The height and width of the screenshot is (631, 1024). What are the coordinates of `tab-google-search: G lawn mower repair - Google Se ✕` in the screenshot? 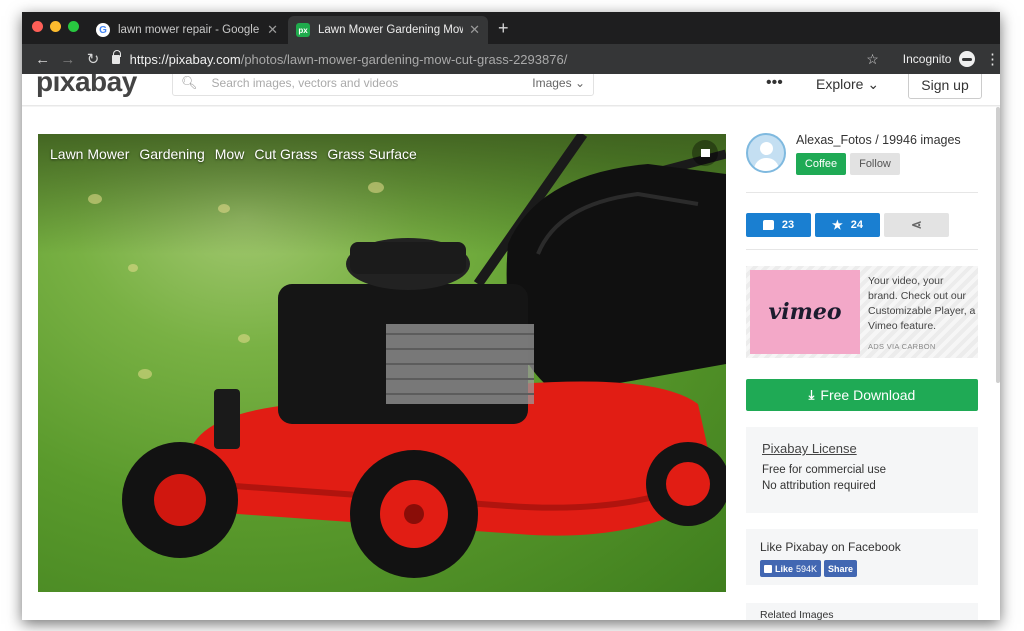 It's located at (187, 30).